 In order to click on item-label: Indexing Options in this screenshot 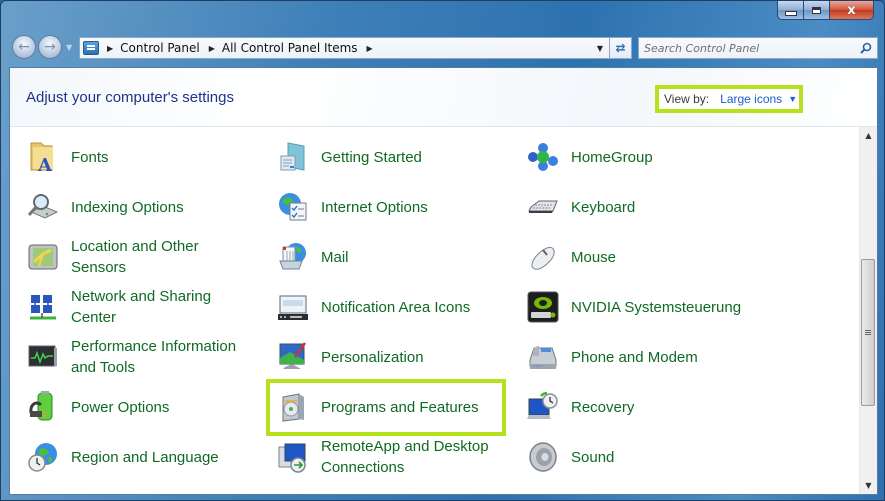, I will do `click(127, 207)`.